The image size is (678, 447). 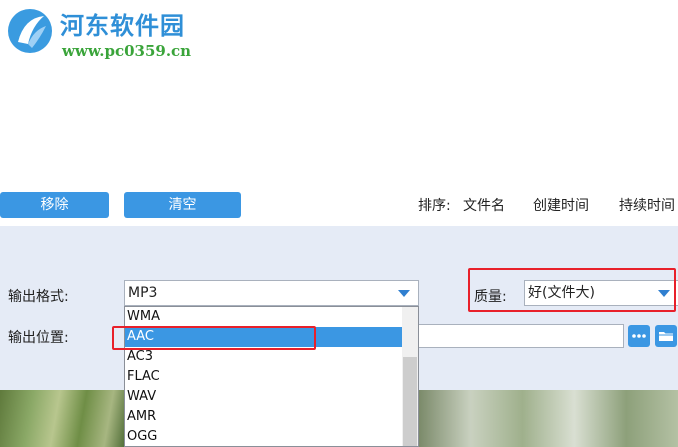 I want to click on sort-by-duration: 持续时间, so click(x=647, y=205).